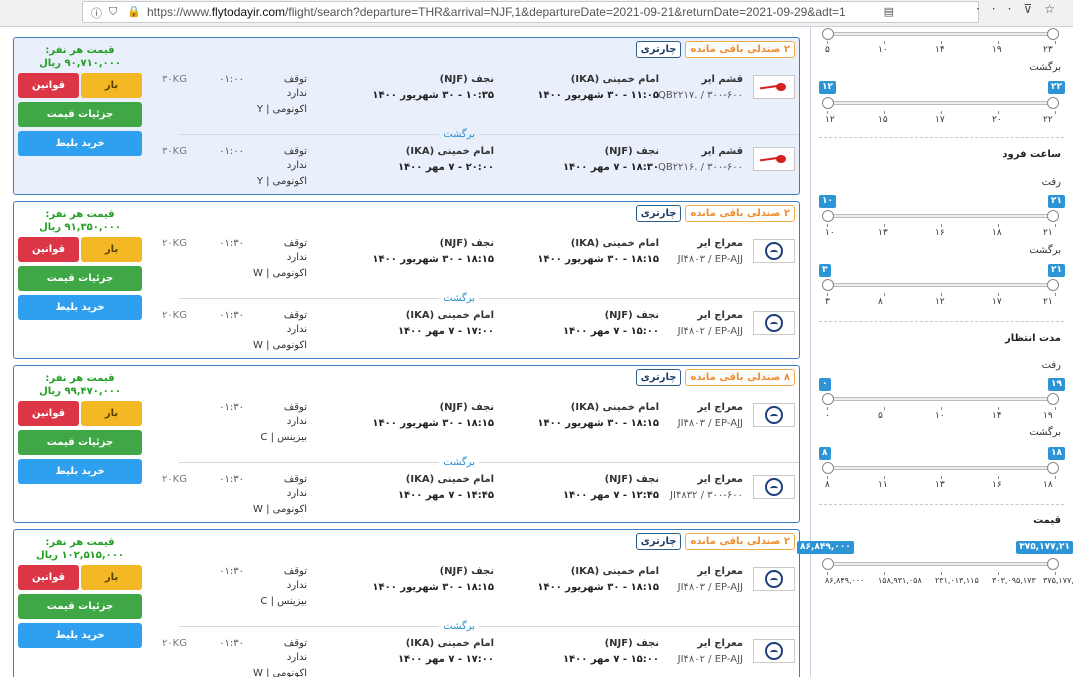 This screenshot has width=1073, height=677. I want to click on flight-duration: ۰۱:۰۰, so click(231, 151).